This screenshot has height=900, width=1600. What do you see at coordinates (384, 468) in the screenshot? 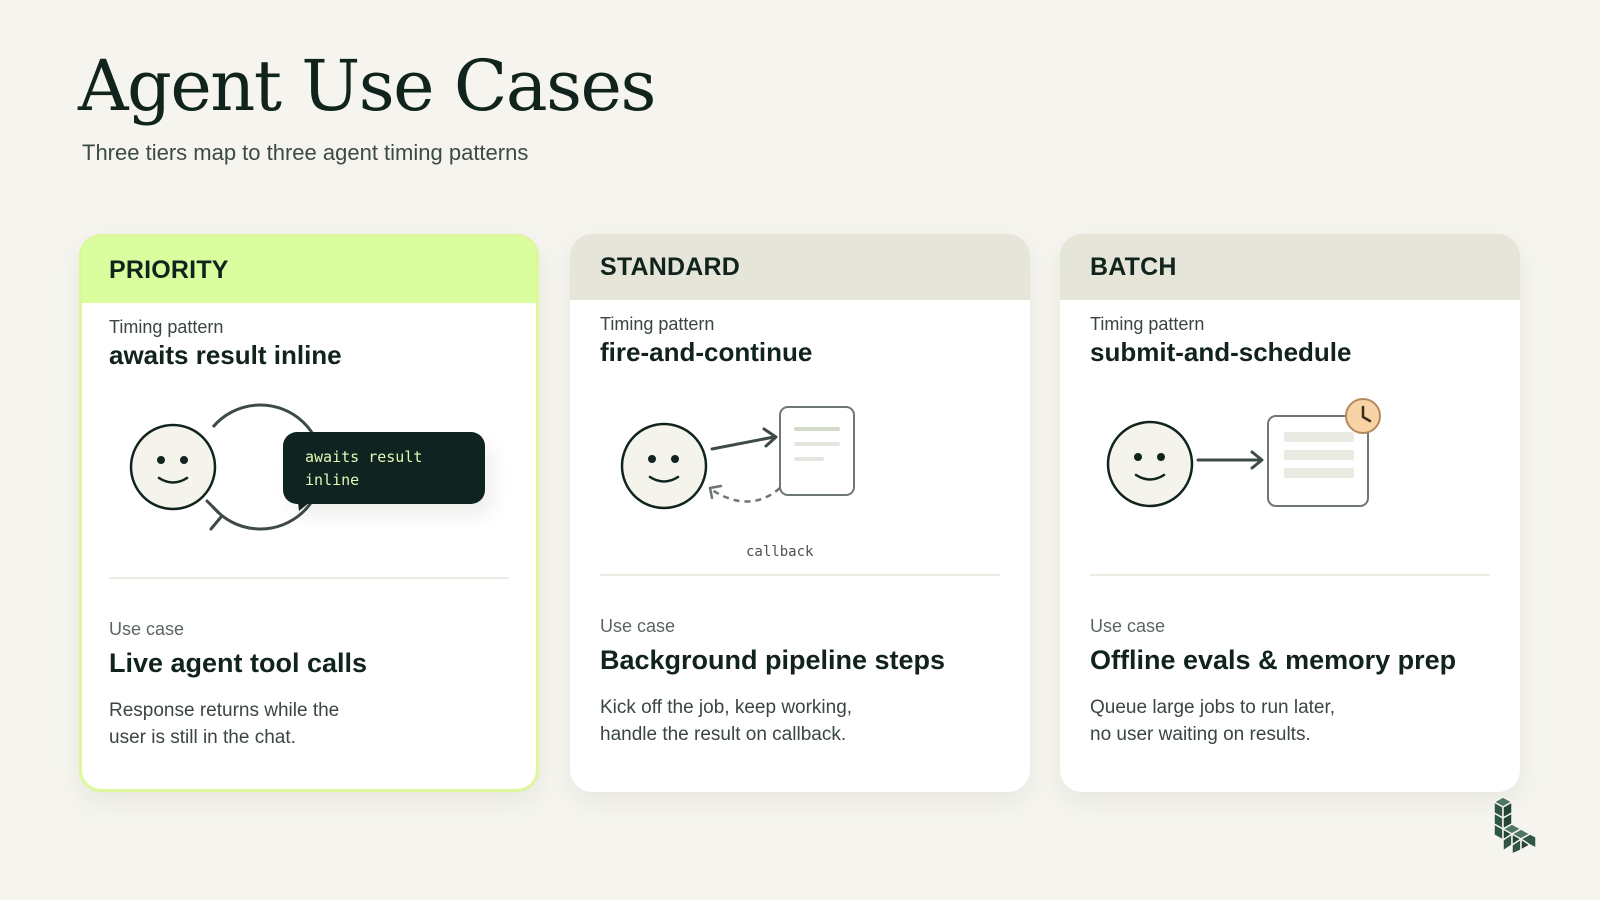
I see `awaits-result-bubble: awaits result inline` at bounding box center [384, 468].